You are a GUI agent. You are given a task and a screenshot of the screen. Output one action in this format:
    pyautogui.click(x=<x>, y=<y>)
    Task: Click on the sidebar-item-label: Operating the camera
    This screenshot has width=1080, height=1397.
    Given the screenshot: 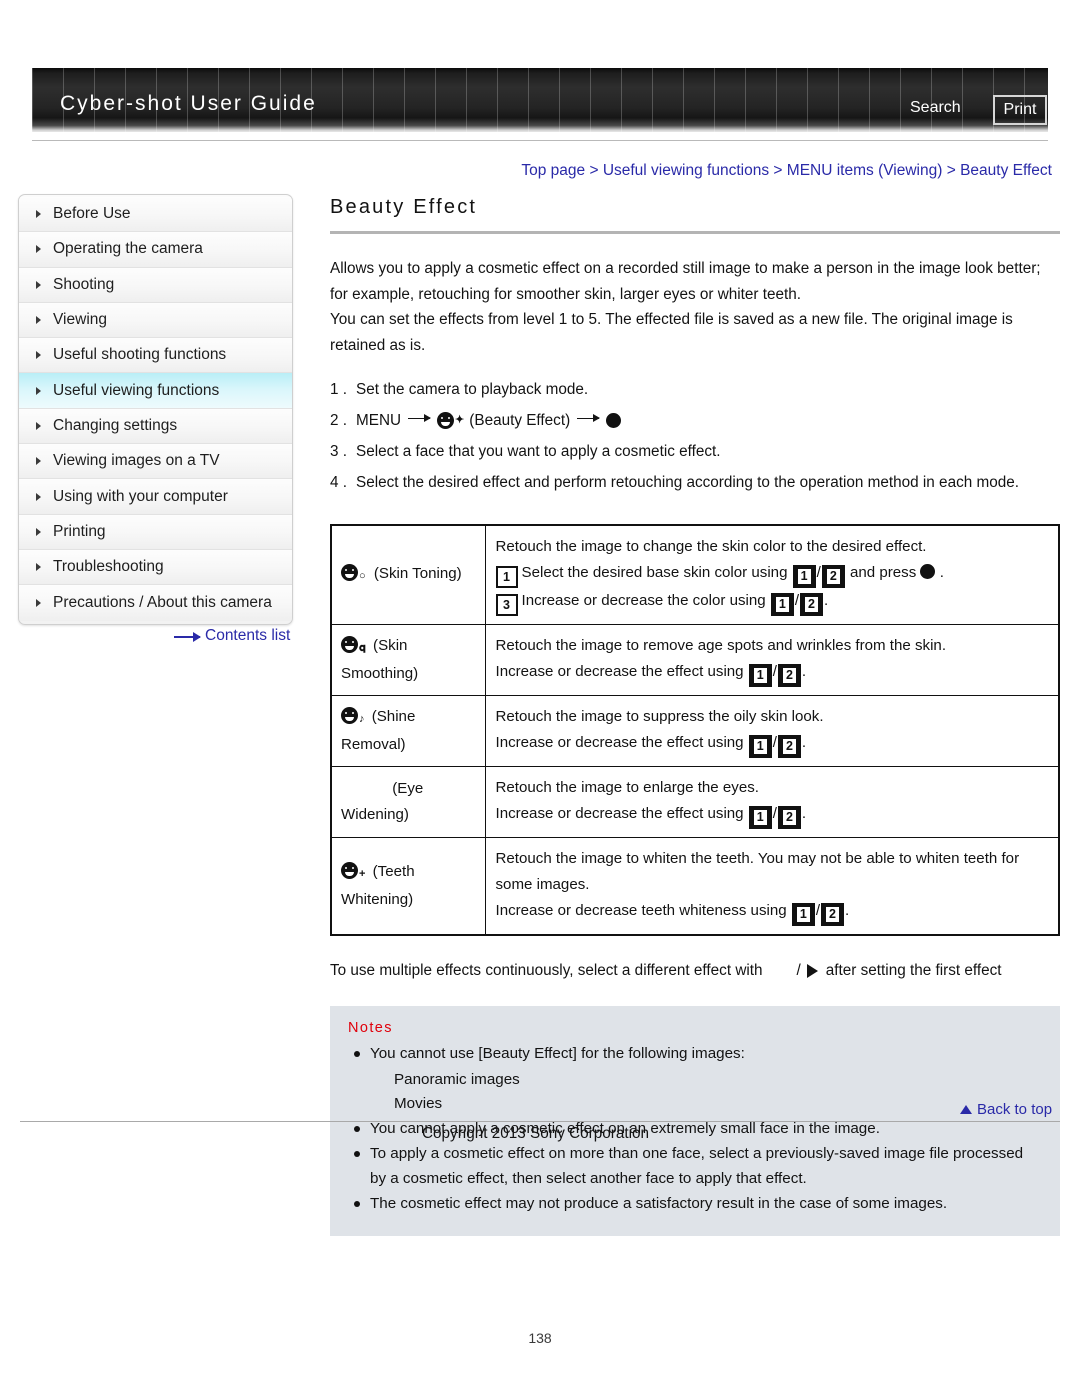 What is the action you would take?
    pyautogui.click(x=128, y=249)
    